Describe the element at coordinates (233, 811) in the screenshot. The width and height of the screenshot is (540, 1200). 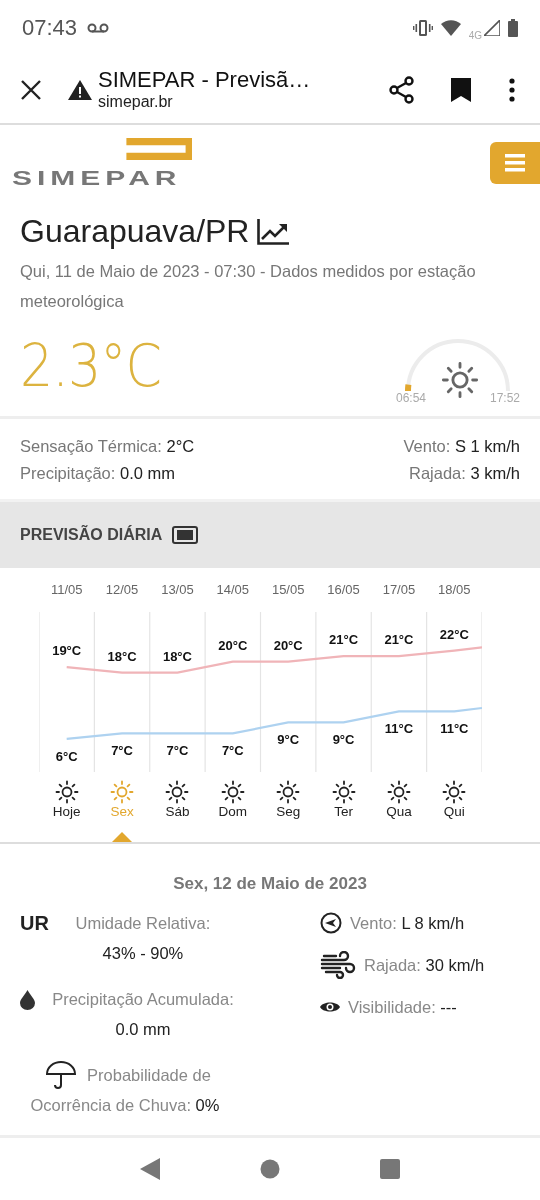
I see `day-tab: Dom` at that location.